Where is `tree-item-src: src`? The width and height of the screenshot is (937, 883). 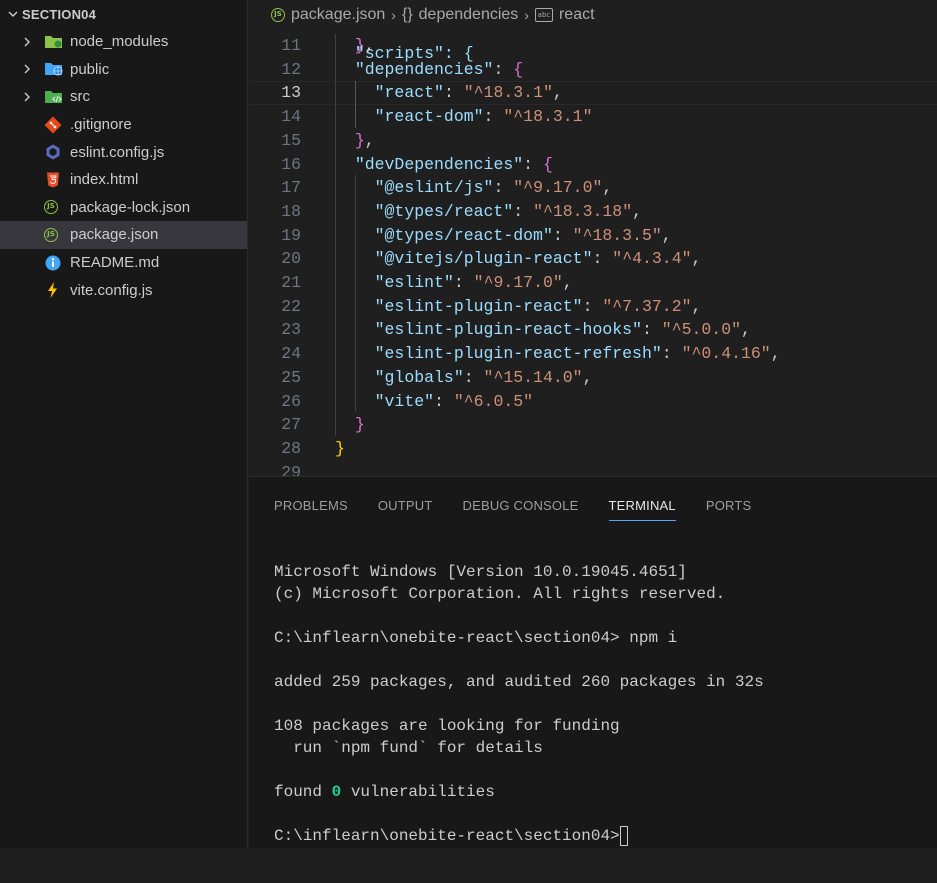
tree-item-src: src is located at coordinates (123, 97).